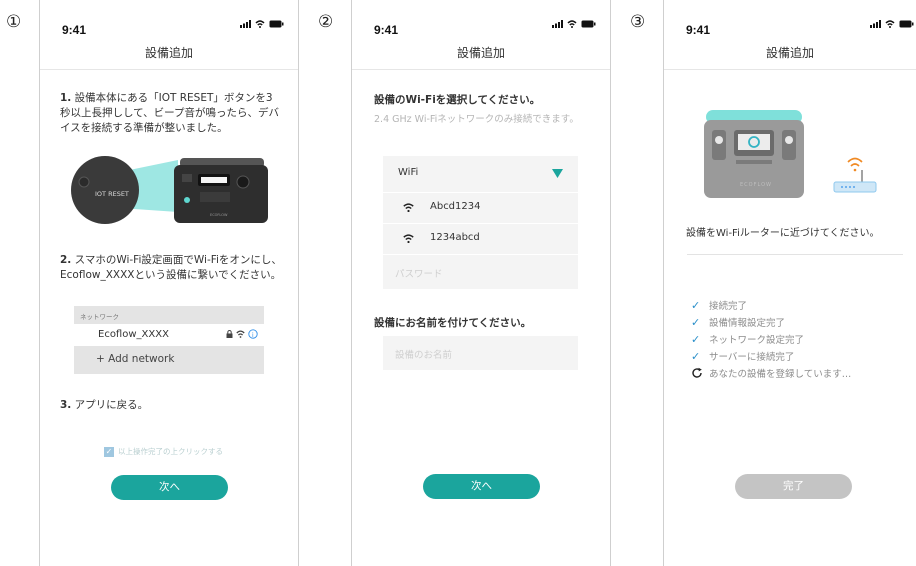 This screenshot has height=566, width=916. Describe the element at coordinates (170, 451) in the screenshot. I see `confirm-checkbox-label: 以上操作完了の上クリックする` at that location.